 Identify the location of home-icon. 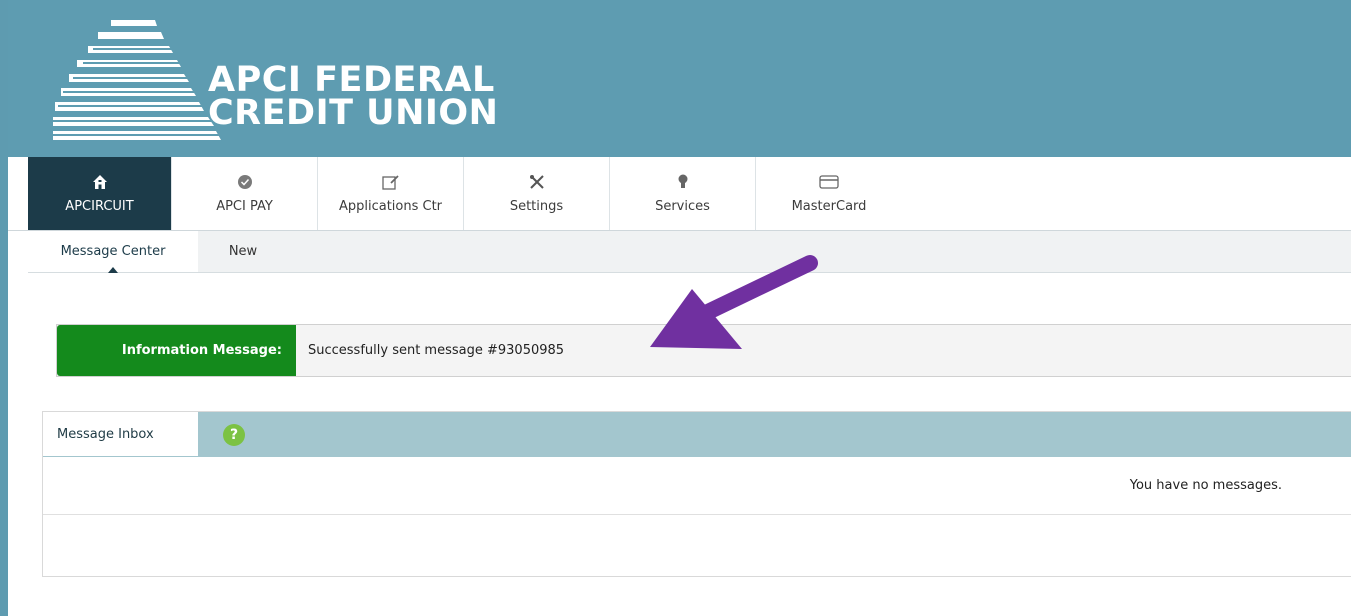
(99, 184).